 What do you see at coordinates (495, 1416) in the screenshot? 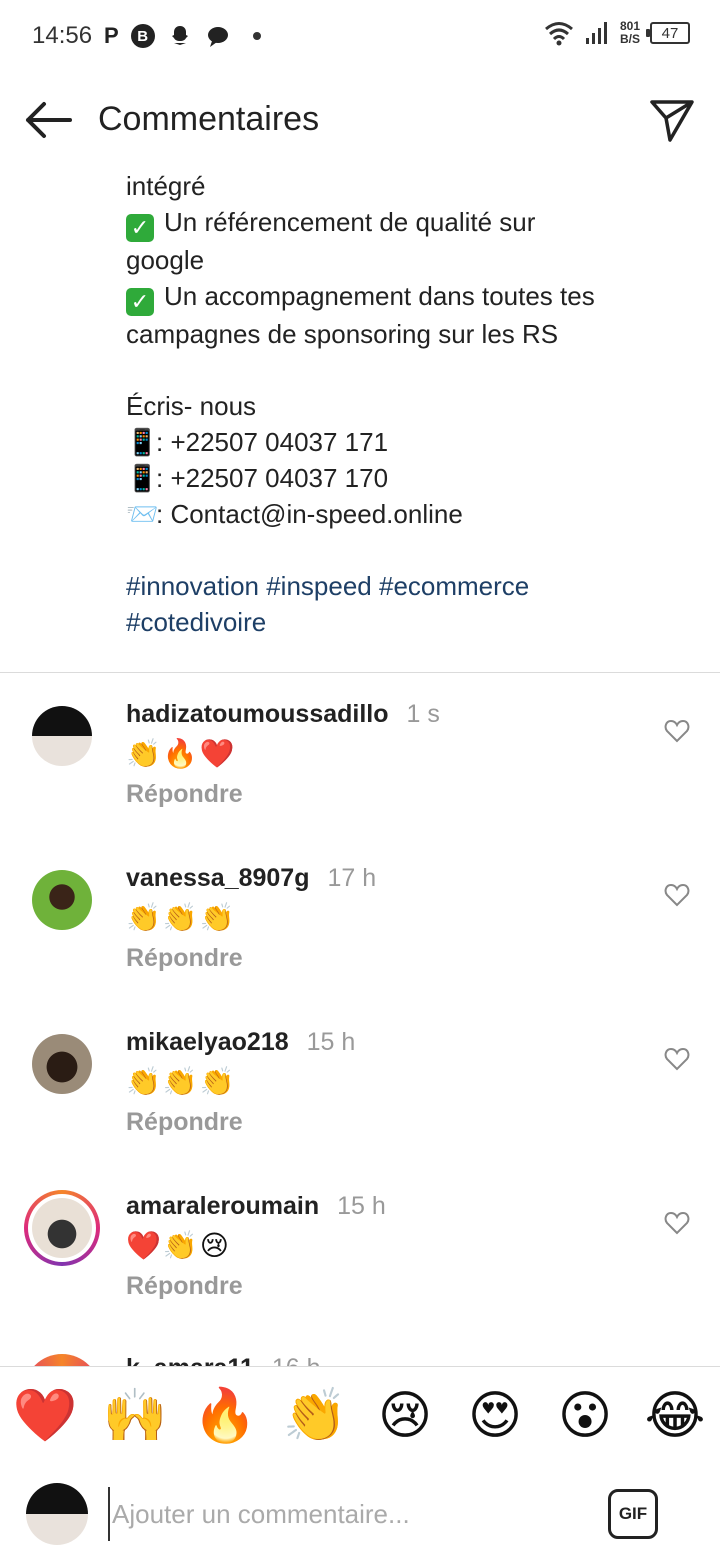
I see `reaction-heart-eyes-button: 😍` at bounding box center [495, 1416].